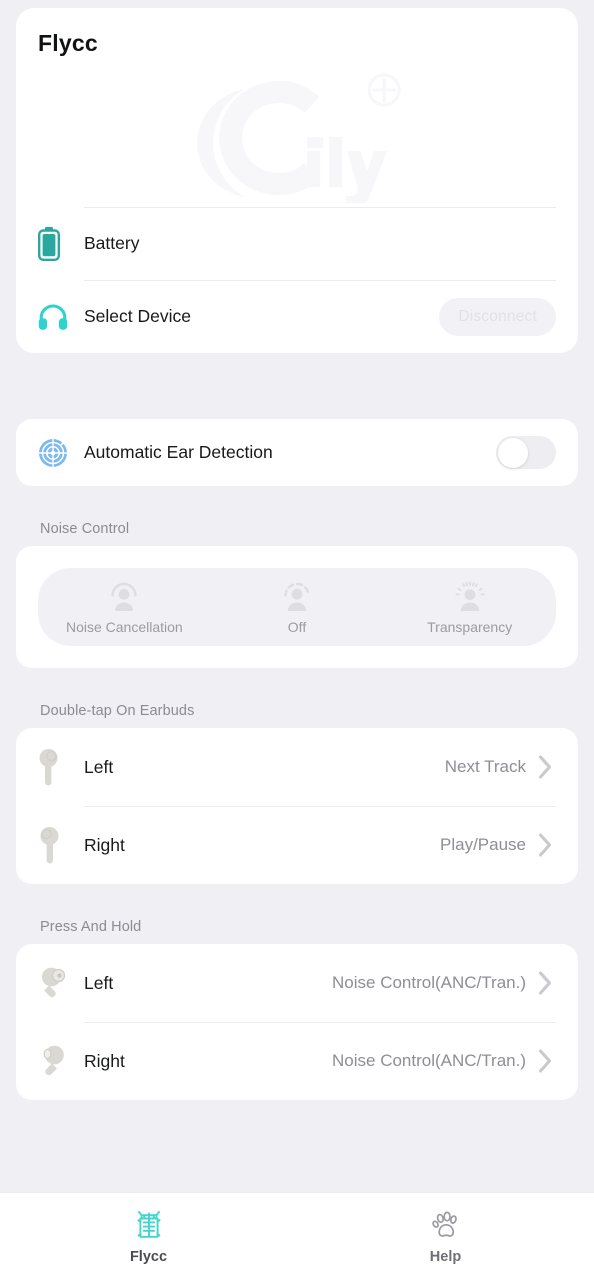 The width and height of the screenshot is (594, 1280). I want to click on radar-target-icon, so click(61, 453).